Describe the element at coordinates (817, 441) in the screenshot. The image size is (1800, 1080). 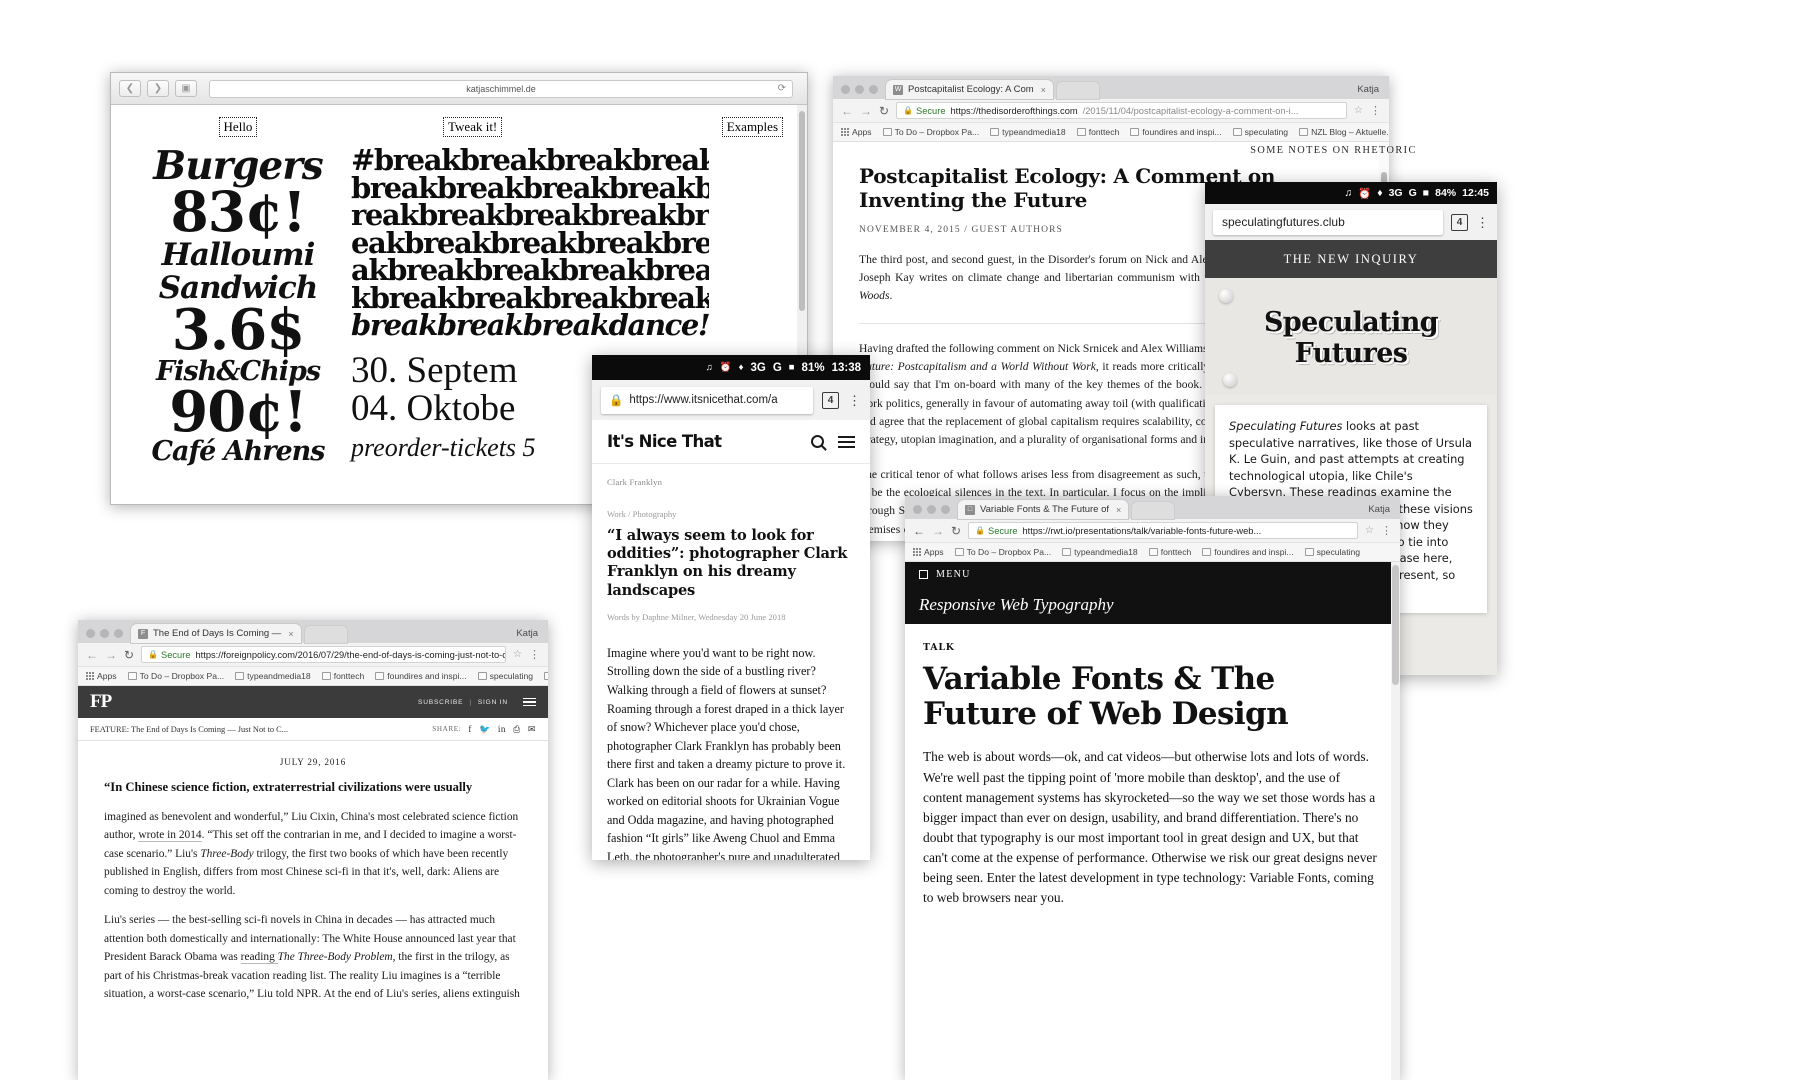
I see `search-icon` at that location.